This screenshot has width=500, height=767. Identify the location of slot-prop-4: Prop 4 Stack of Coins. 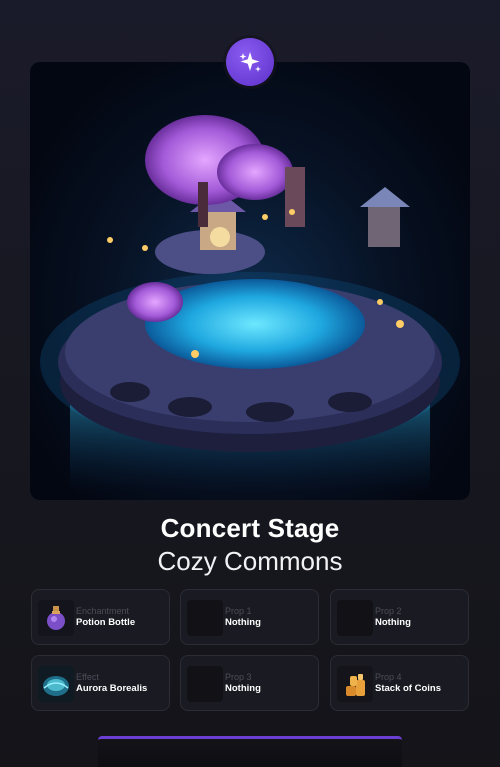
(399, 683).